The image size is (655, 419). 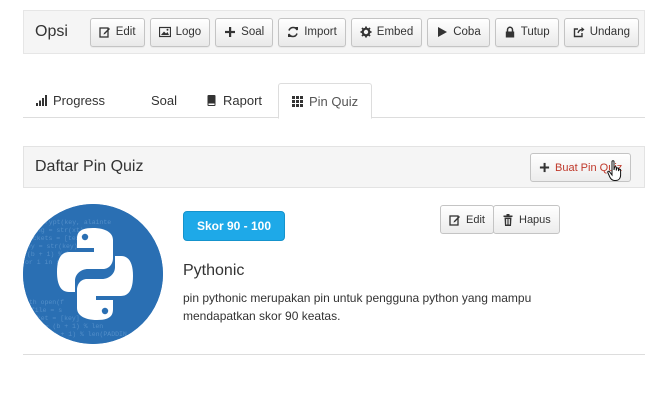 What do you see at coordinates (508, 219) in the screenshot?
I see `trash-icon` at bounding box center [508, 219].